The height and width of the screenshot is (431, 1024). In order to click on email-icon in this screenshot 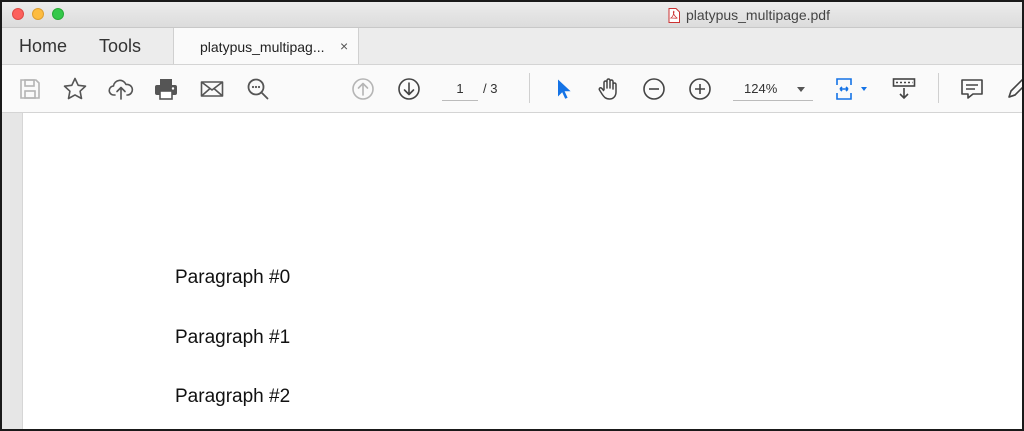, I will do `click(212, 89)`.